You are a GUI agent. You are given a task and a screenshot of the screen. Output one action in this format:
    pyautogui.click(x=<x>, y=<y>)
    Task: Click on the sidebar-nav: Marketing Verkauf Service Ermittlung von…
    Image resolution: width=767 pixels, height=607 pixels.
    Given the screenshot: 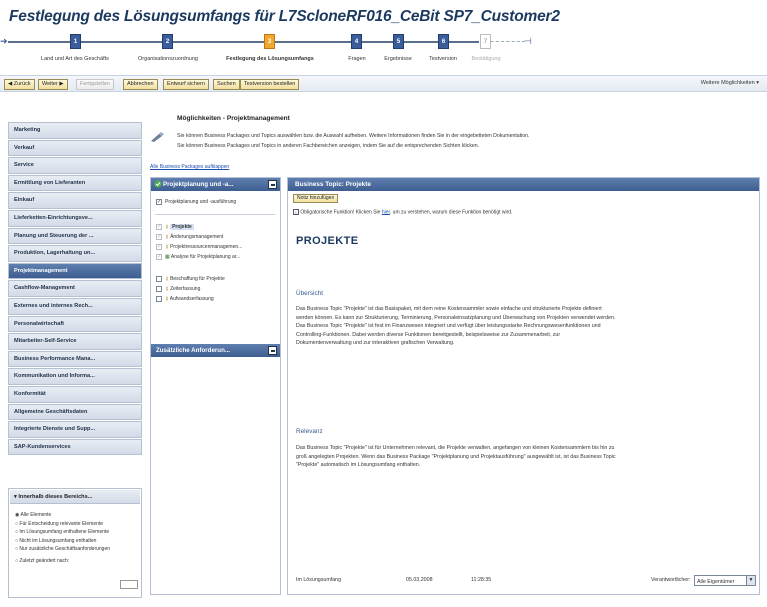 What is the action you would take?
    pyautogui.click(x=75, y=289)
    